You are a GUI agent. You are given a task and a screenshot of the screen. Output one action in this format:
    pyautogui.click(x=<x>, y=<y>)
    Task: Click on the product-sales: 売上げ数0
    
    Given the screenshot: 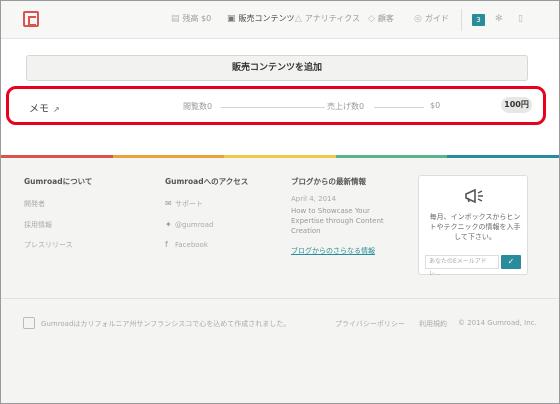 What is the action you would take?
    pyautogui.click(x=346, y=106)
    